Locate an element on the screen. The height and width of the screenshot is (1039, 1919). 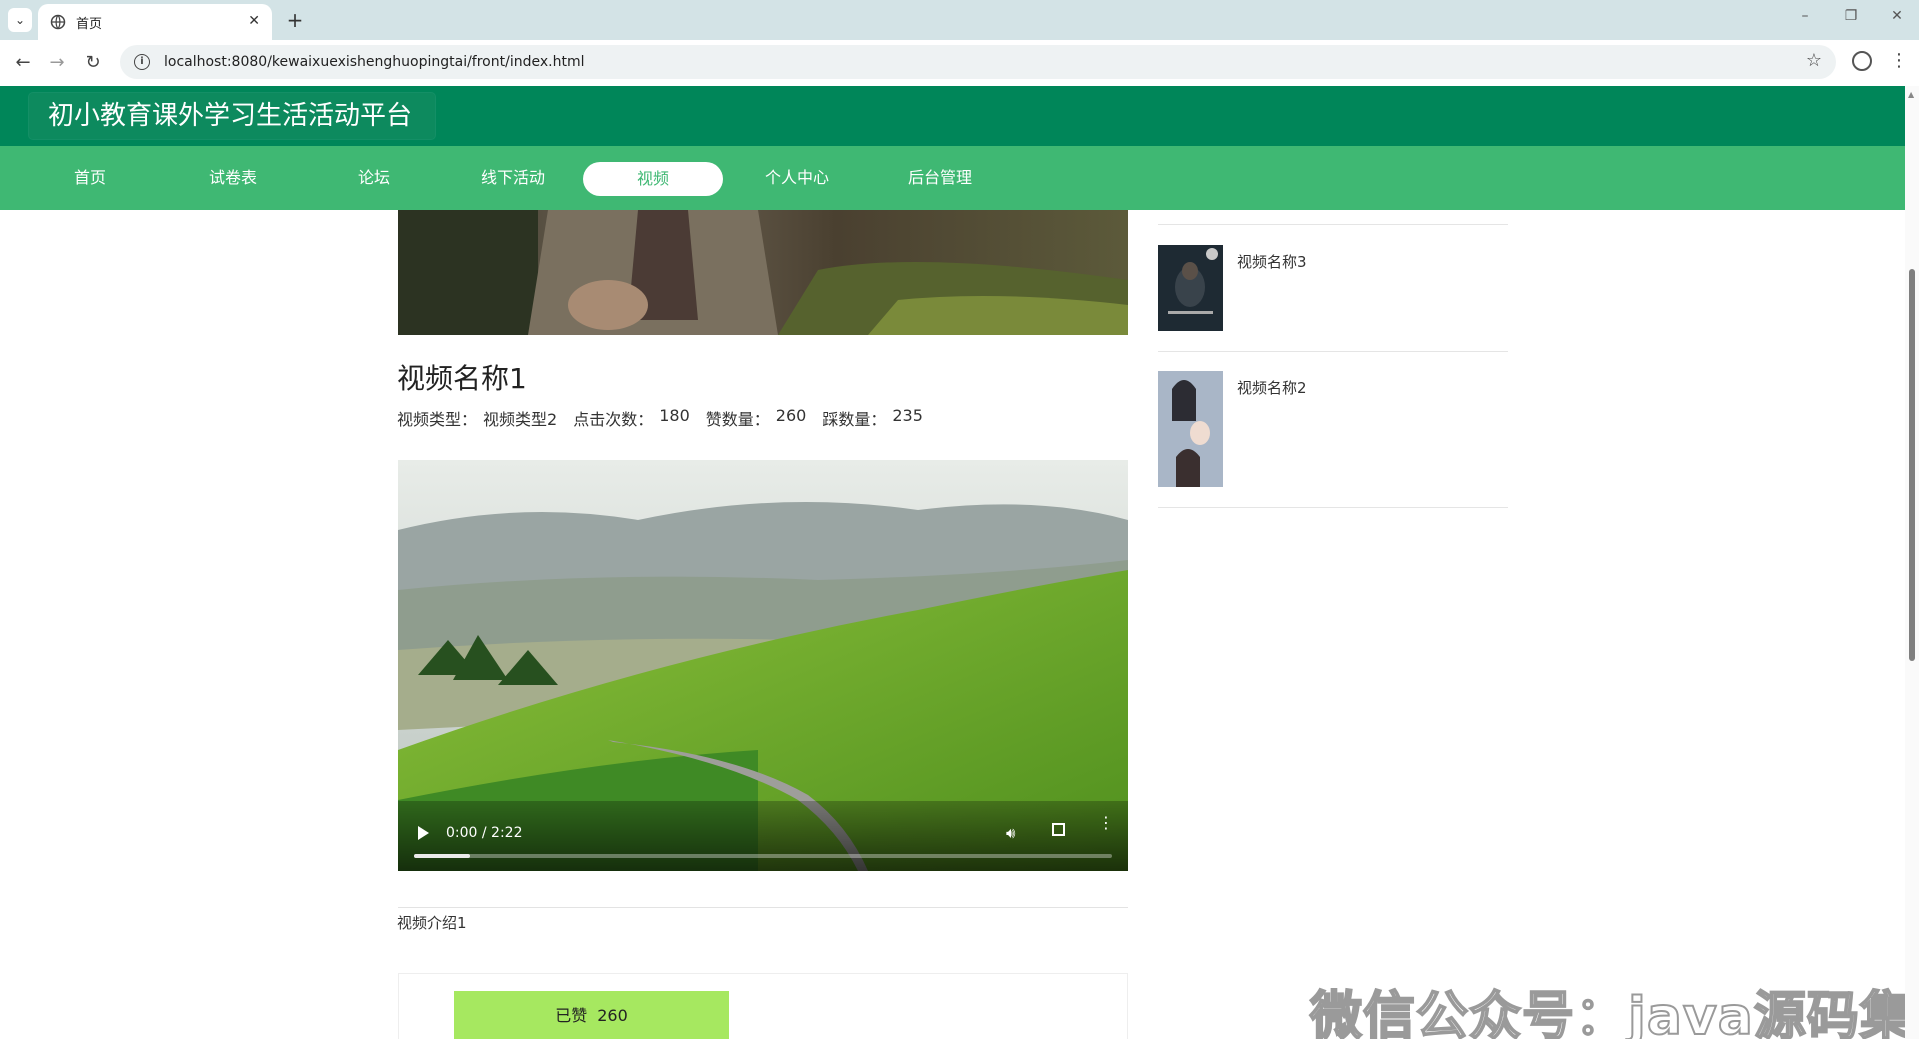
like-section: 已赞 260 is located at coordinates (763, 1006).